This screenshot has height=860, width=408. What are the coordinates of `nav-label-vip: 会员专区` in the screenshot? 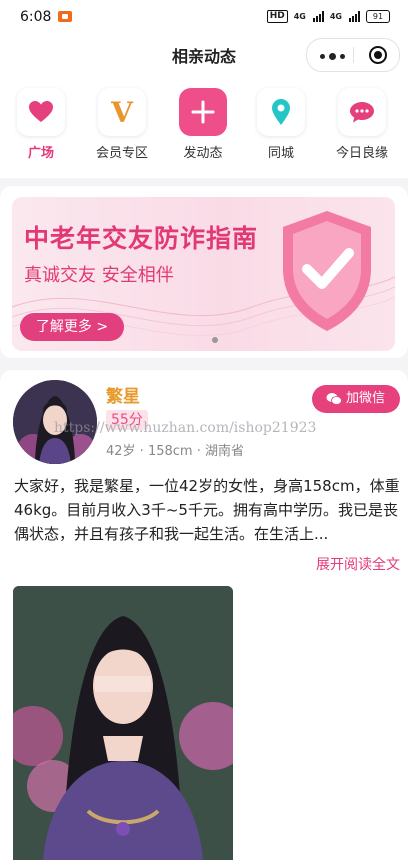 It's located at (121, 153).